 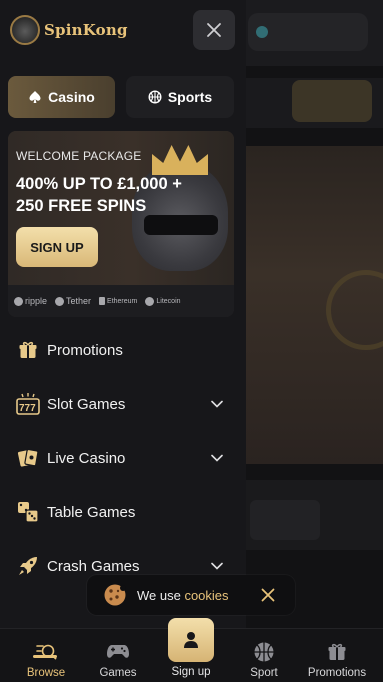 What do you see at coordinates (118, 673) in the screenshot?
I see `nav-games-label: Games` at bounding box center [118, 673].